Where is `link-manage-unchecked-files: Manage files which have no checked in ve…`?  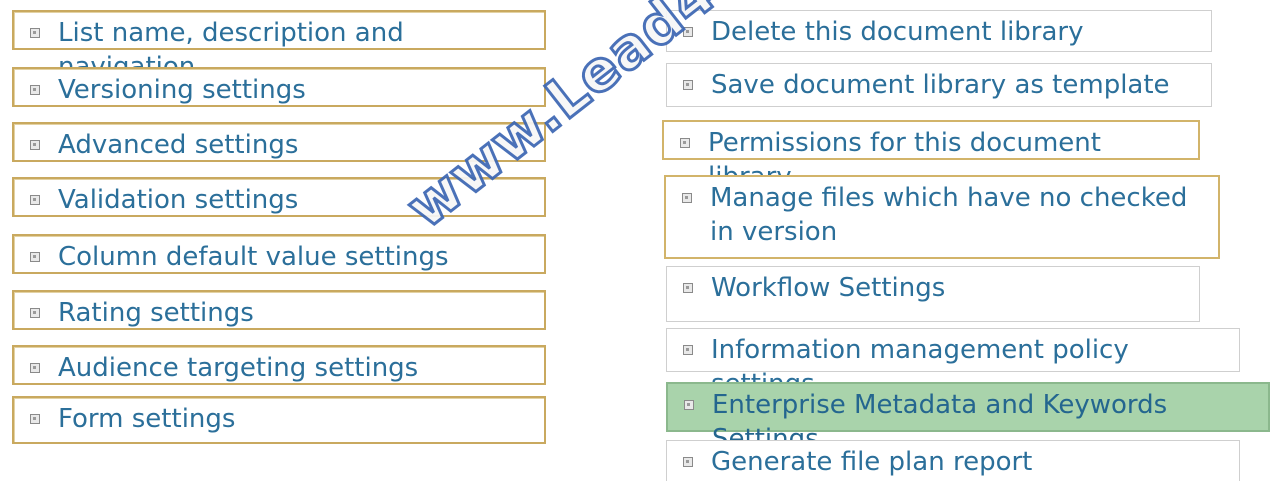 link-manage-unchecked-files: Manage files which have no checked in ve… is located at coordinates (942, 217).